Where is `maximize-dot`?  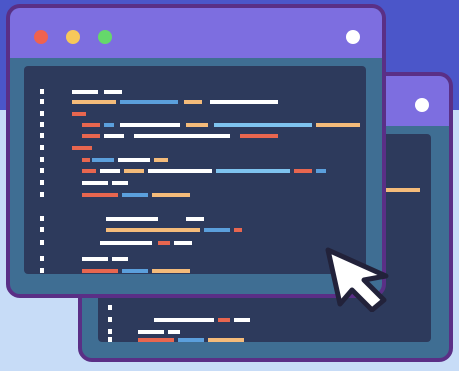
maximize-dot is located at coordinates (105, 37).